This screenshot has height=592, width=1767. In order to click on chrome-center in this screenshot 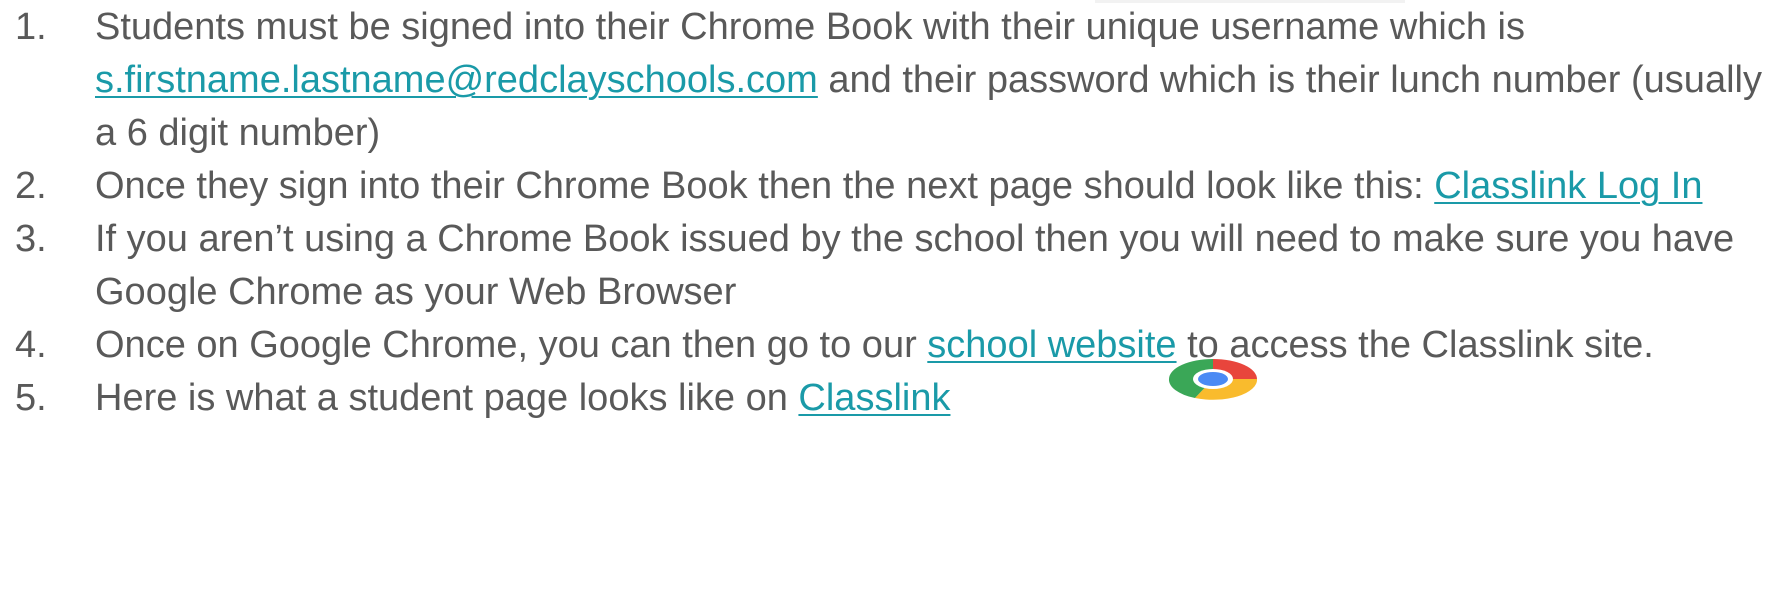, I will do `click(1213, 379)`.